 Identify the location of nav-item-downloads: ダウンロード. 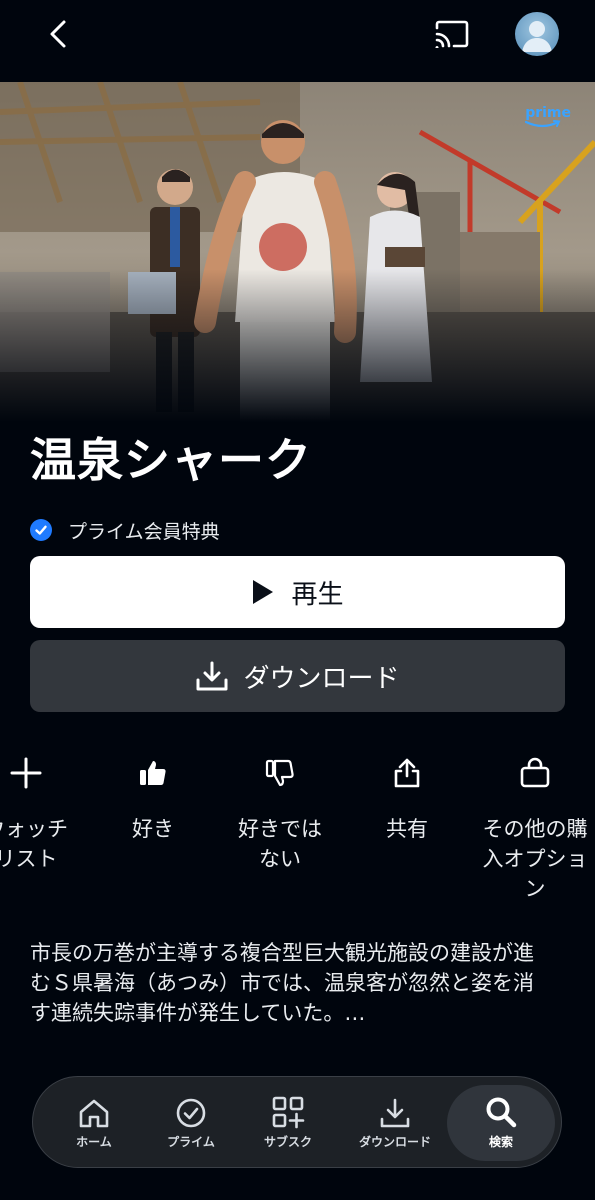
(395, 1123).